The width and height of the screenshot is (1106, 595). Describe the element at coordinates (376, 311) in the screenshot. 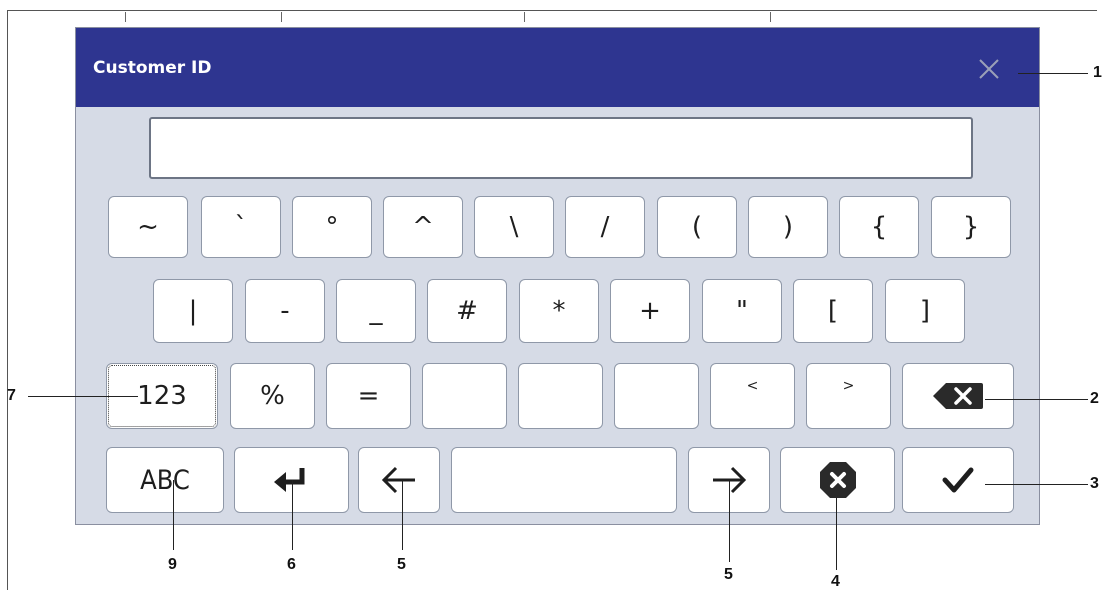

I see `key-underscore: _` at that location.